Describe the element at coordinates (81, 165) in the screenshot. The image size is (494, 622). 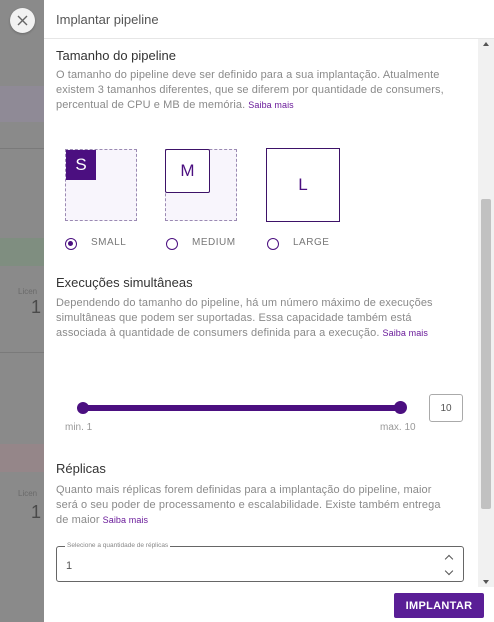
I see `size-badge-small: S` at that location.